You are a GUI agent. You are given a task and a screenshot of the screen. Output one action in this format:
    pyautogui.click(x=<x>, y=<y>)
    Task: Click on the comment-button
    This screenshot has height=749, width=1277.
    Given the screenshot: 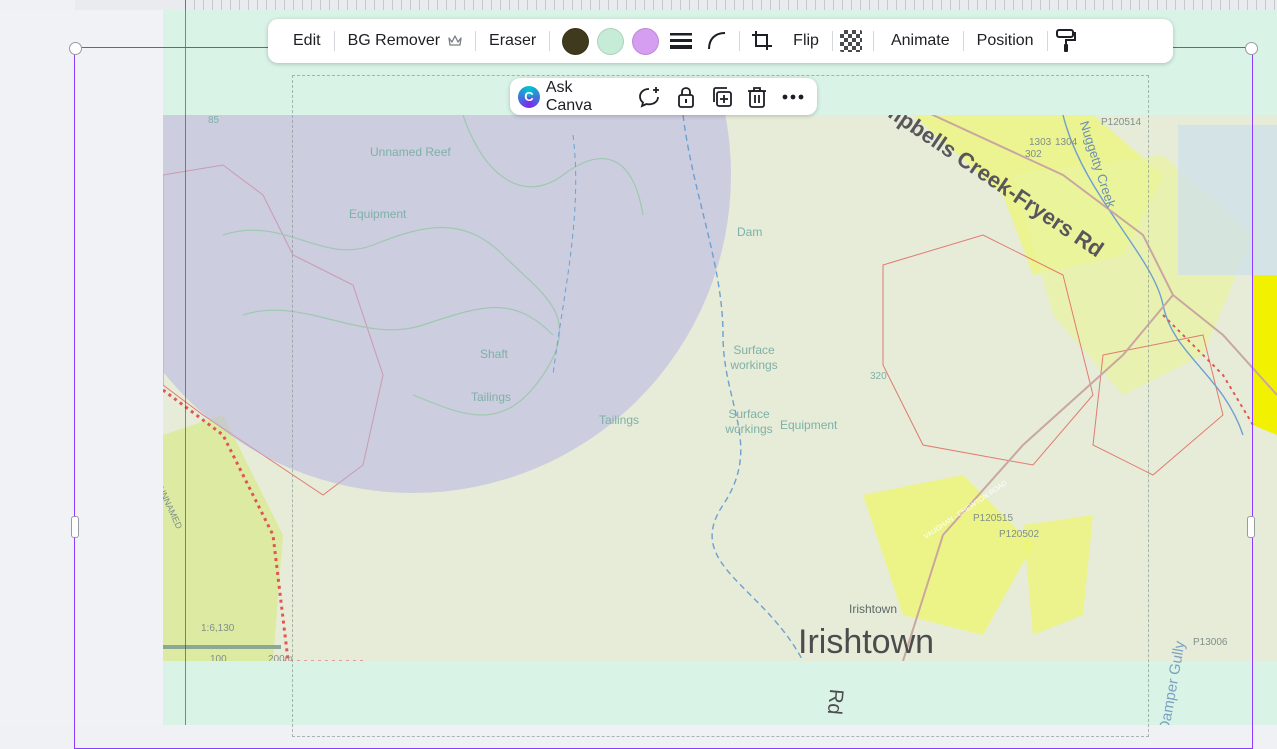 What is the action you would take?
    pyautogui.click(x=651, y=96)
    